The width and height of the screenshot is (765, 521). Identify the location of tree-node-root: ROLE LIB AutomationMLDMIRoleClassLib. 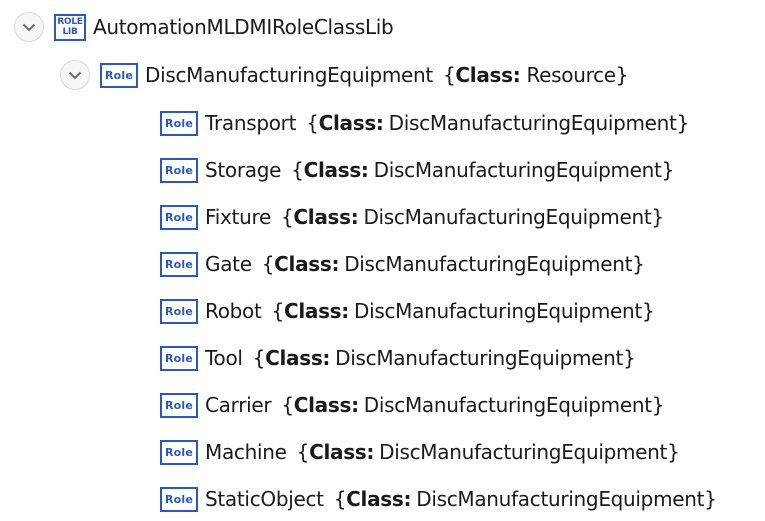
(204, 27).